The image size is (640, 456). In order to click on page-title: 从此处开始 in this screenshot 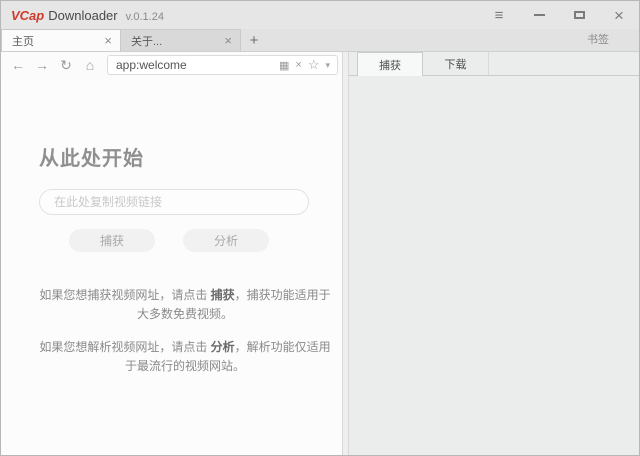, I will do `click(91, 159)`.